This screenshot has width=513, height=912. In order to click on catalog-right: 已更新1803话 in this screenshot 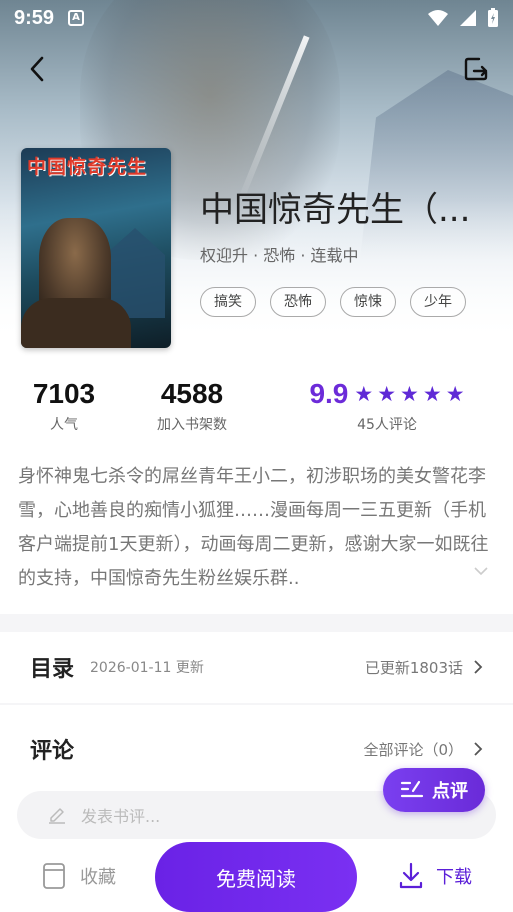, I will do `click(424, 667)`.